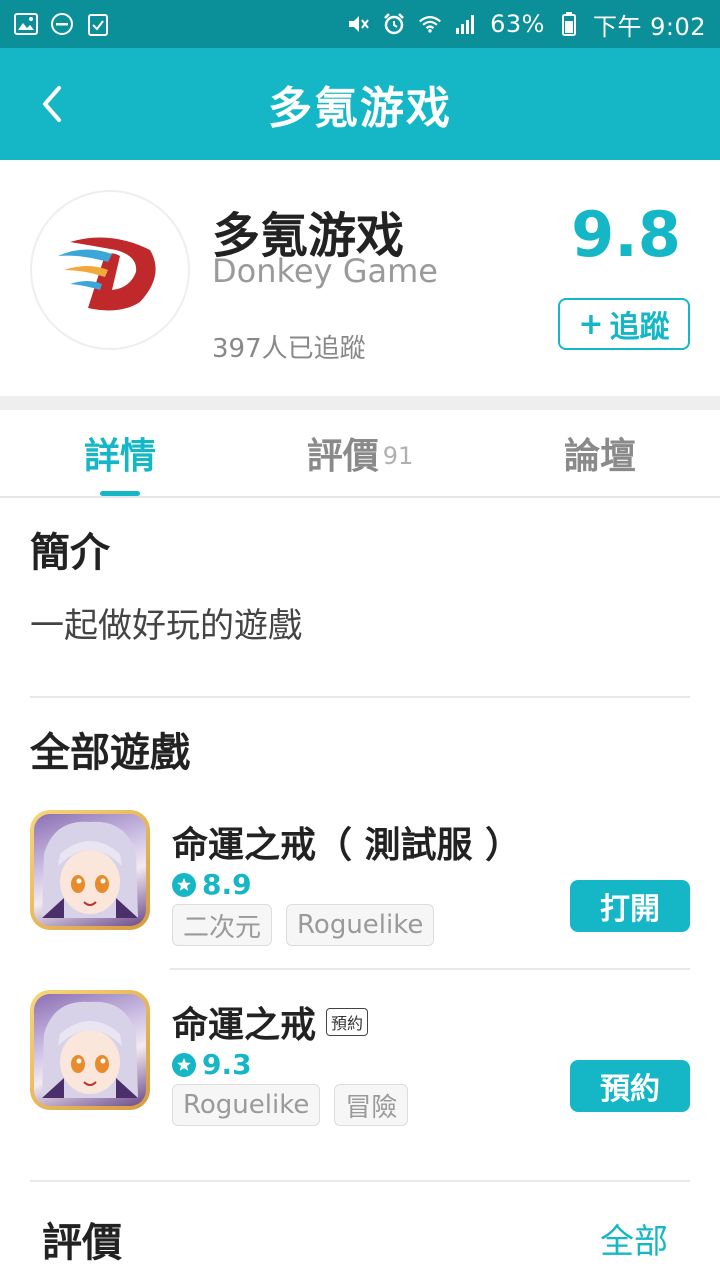  What do you see at coordinates (347, 1022) in the screenshot?
I see `reservation-badge: 預約` at bounding box center [347, 1022].